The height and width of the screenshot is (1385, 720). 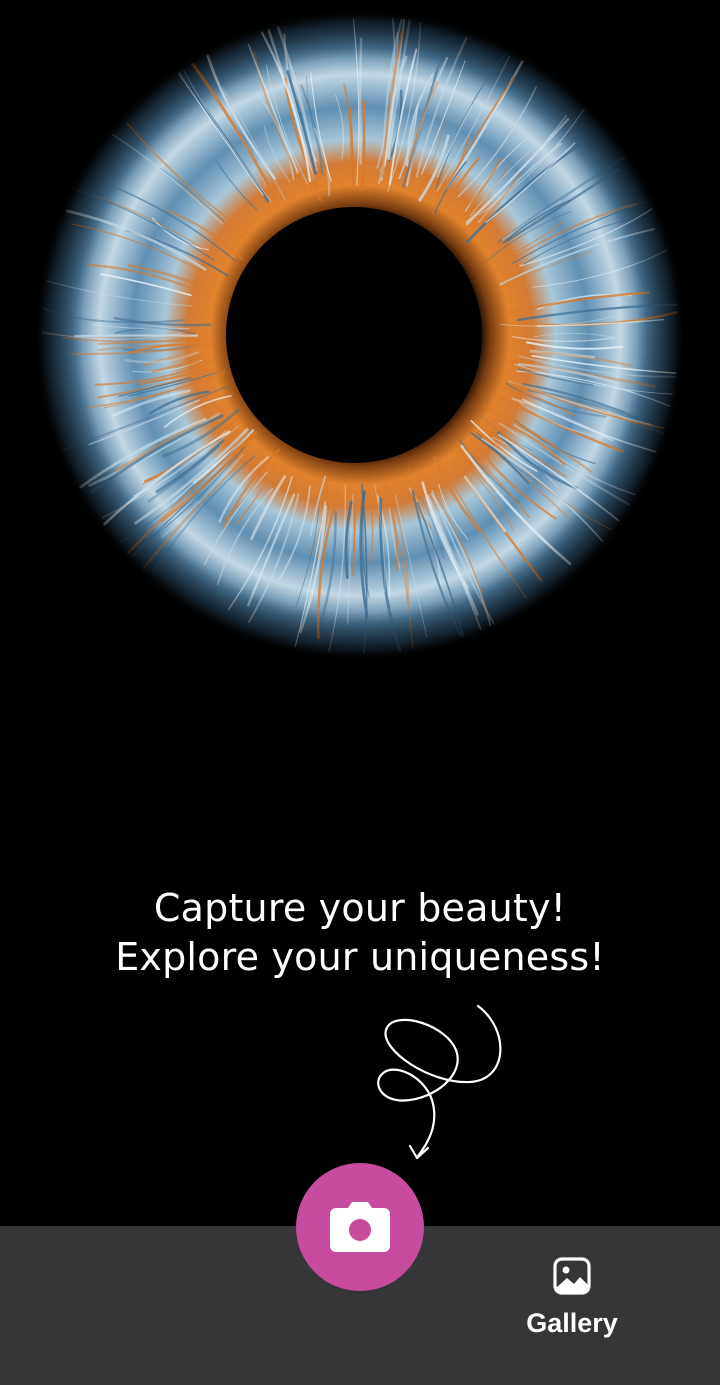 What do you see at coordinates (360, 908) in the screenshot?
I see `tagline-line-1: Capture your beauty!` at bounding box center [360, 908].